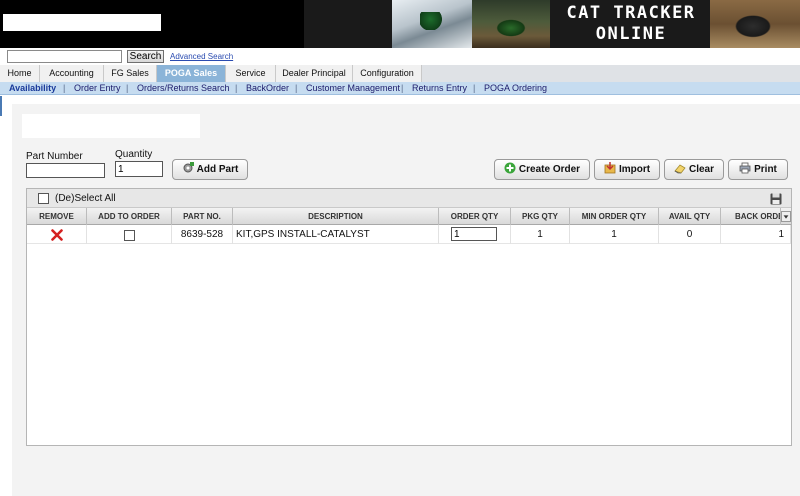 The width and height of the screenshot is (800, 496). Describe the element at coordinates (72, 73) in the screenshot. I see `tab-accounting: Accounting` at that location.